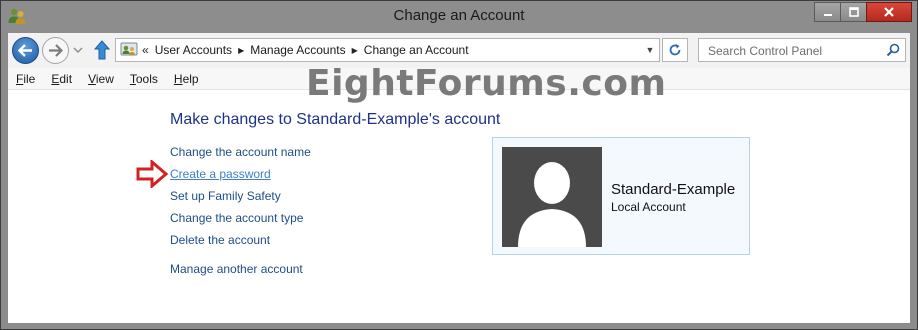  Describe the element at coordinates (178, 78) in the screenshot. I see `menu-help-accelerator: H` at that location.